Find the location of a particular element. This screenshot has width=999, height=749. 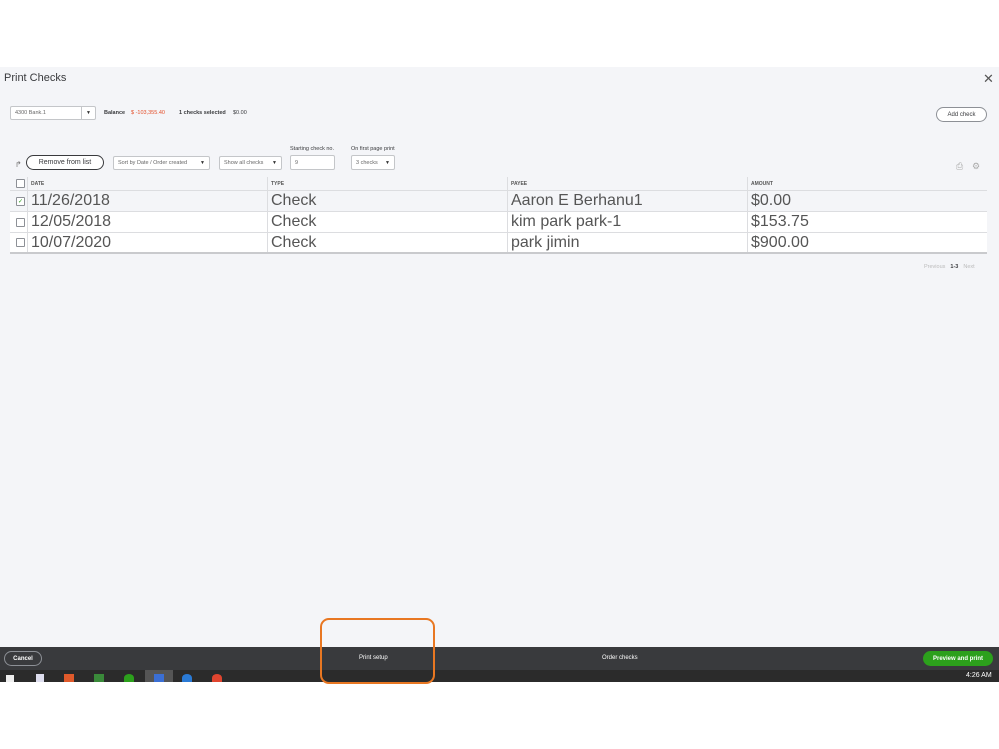

column-payee: PAYEE is located at coordinates (517, 183).